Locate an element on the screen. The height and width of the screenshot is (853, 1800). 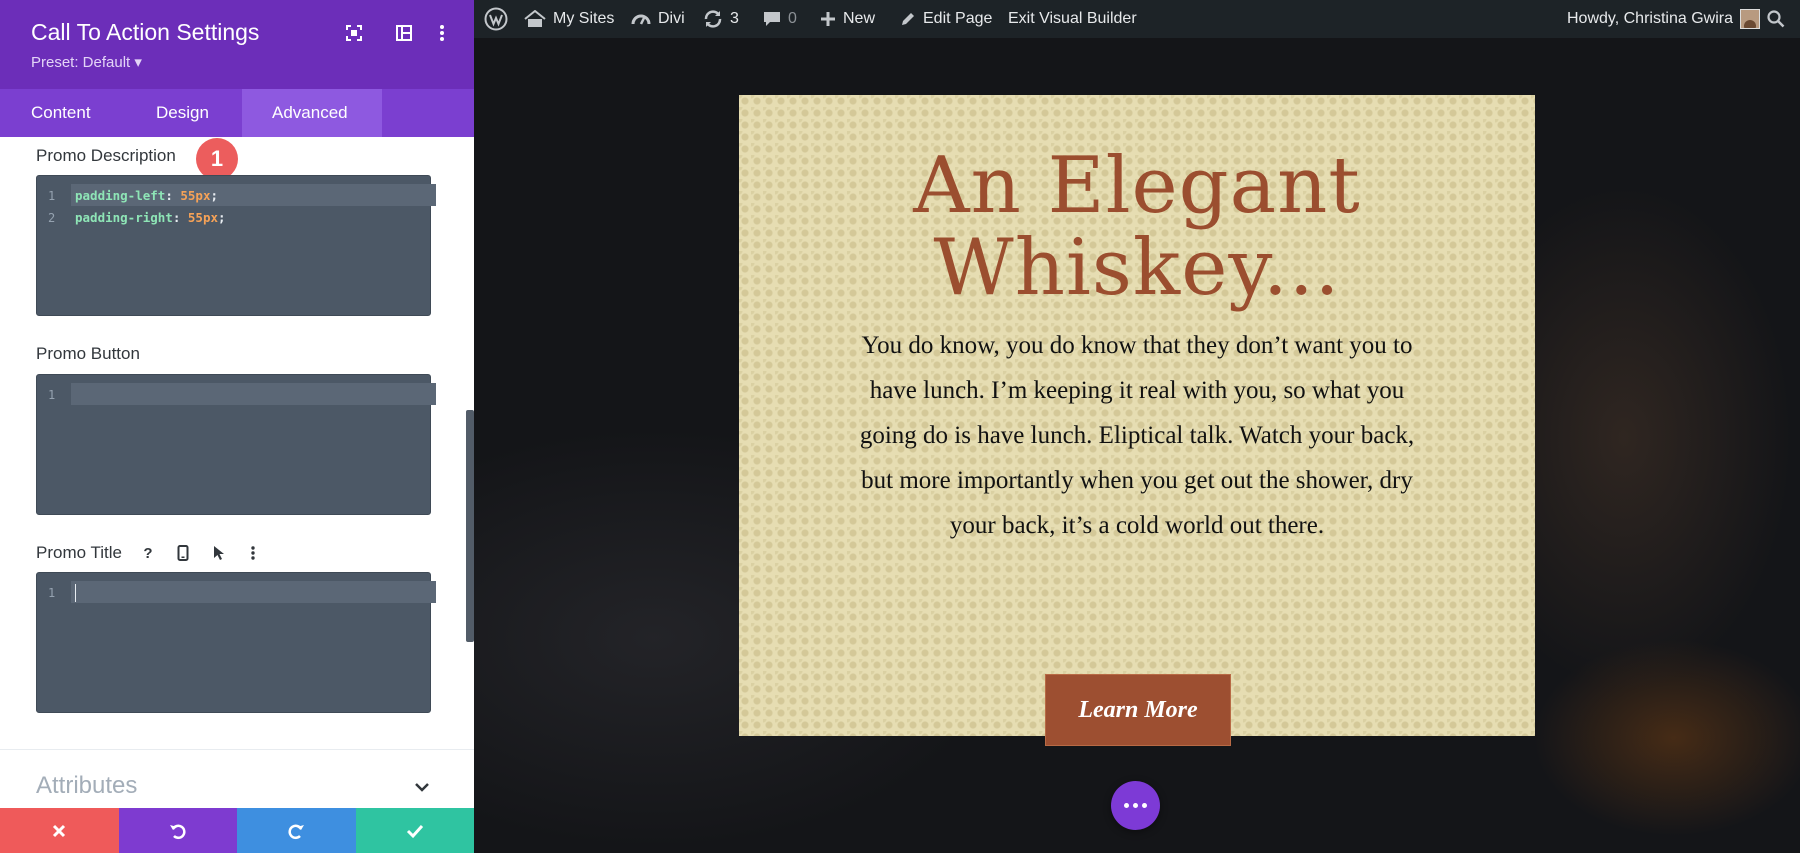
undo-icon is located at coordinates (177, 831).